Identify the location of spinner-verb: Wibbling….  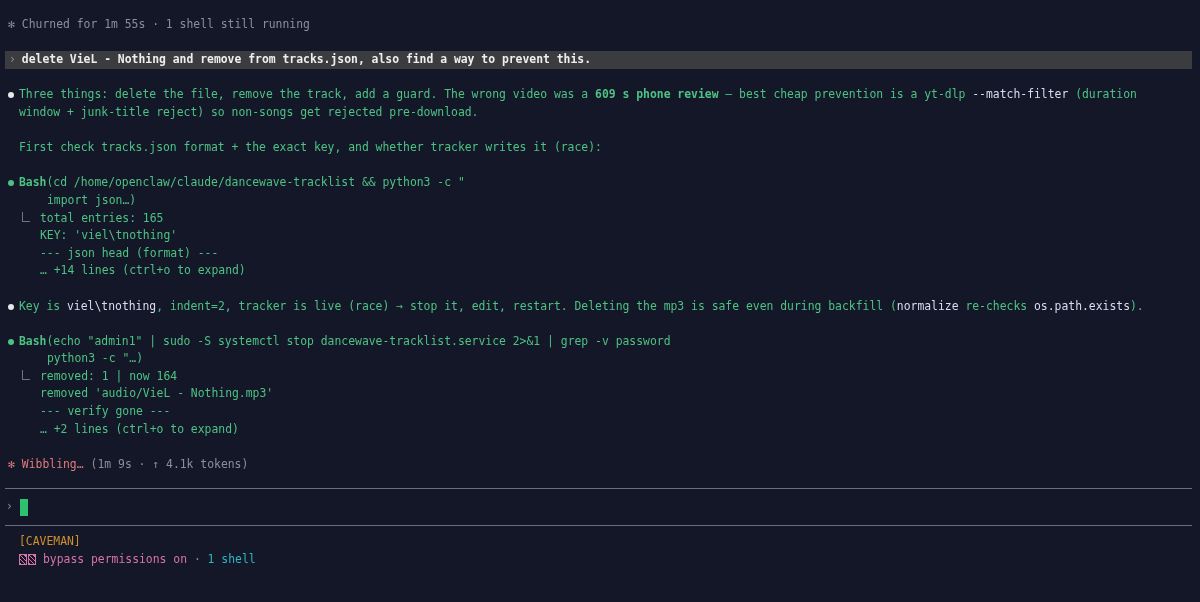
(52, 464).